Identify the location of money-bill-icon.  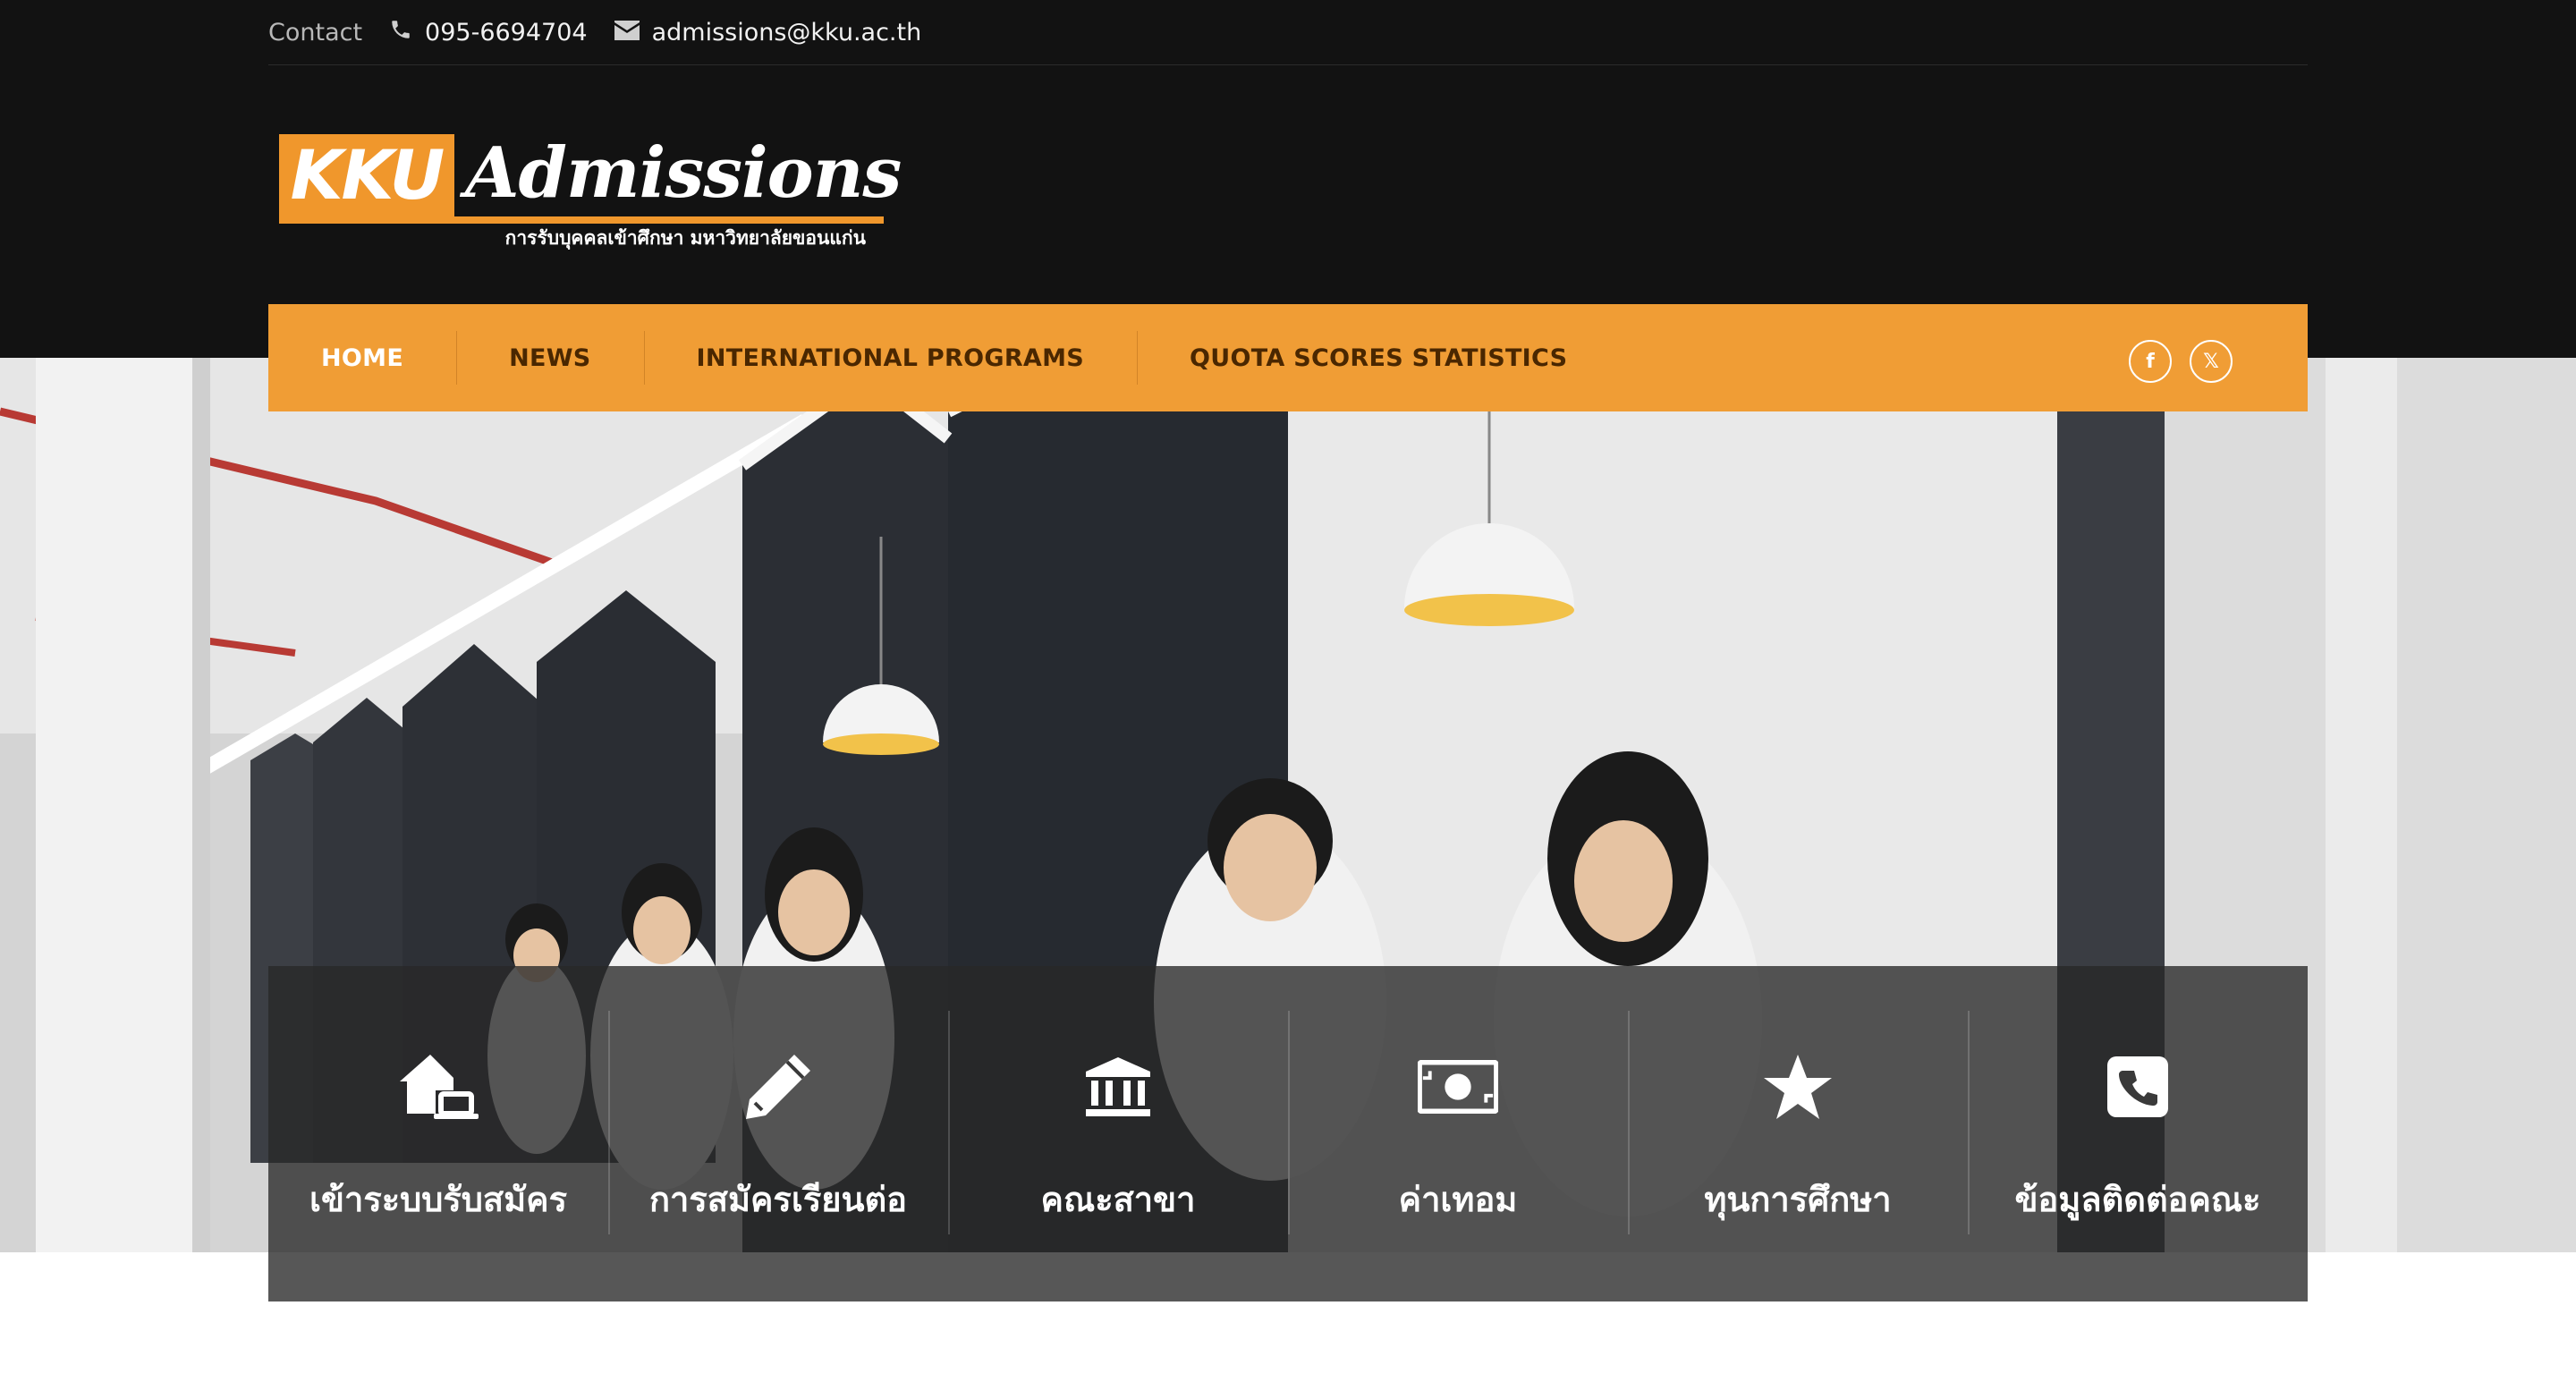
(1458, 1087).